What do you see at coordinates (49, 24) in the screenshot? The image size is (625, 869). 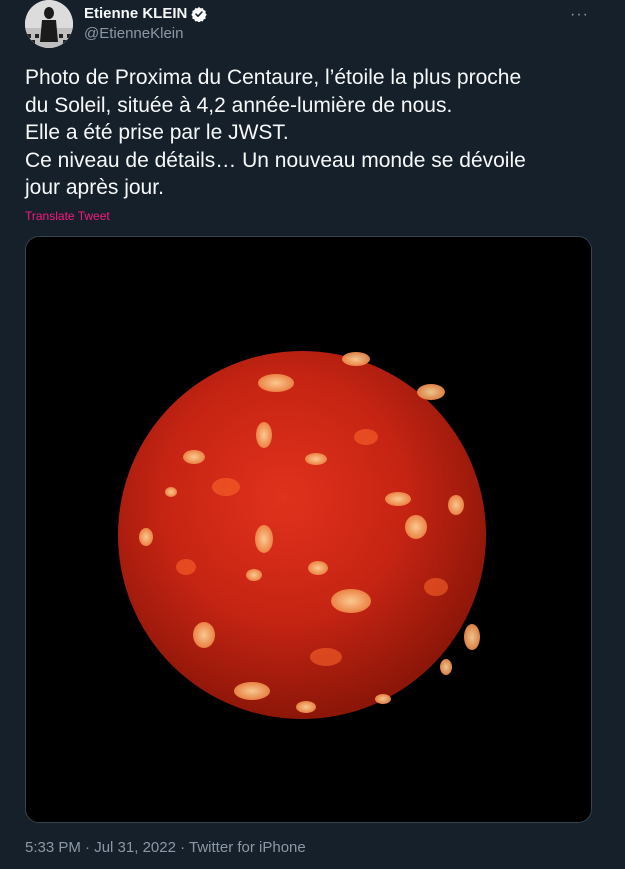 I see `avatar` at bounding box center [49, 24].